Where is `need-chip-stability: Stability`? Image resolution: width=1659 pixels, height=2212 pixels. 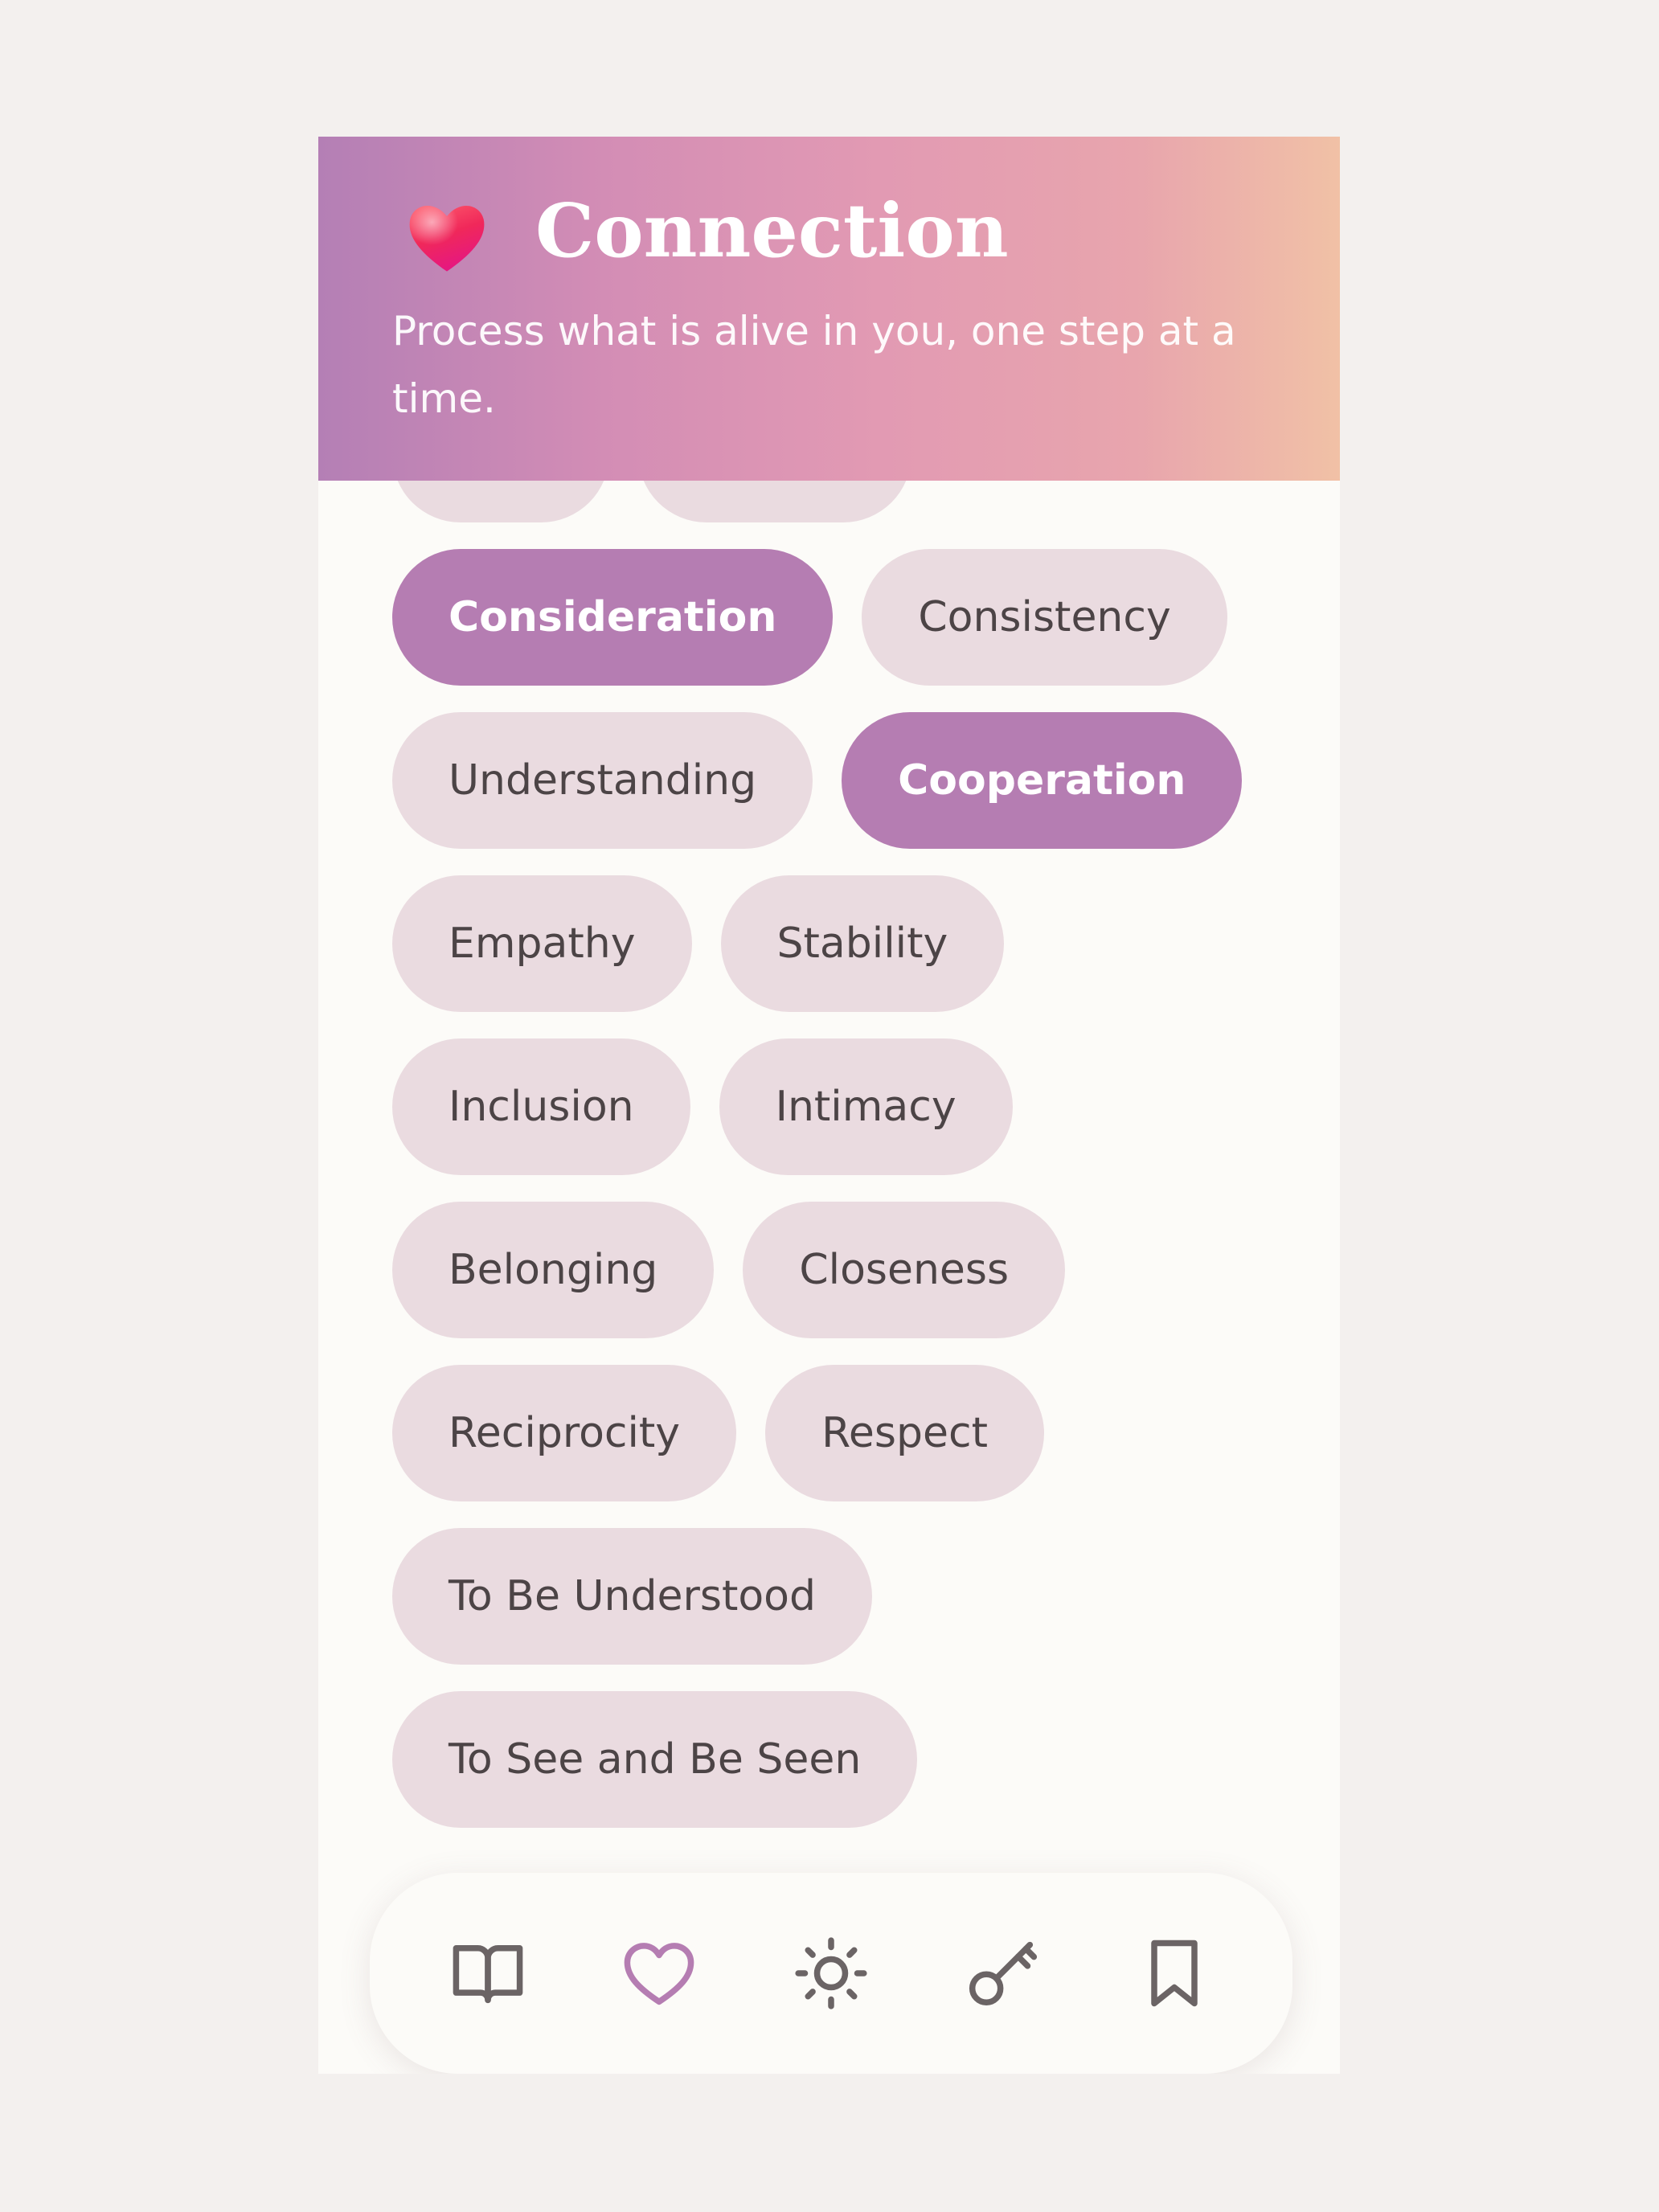
need-chip-stability: Stability is located at coordinates (863, 943).